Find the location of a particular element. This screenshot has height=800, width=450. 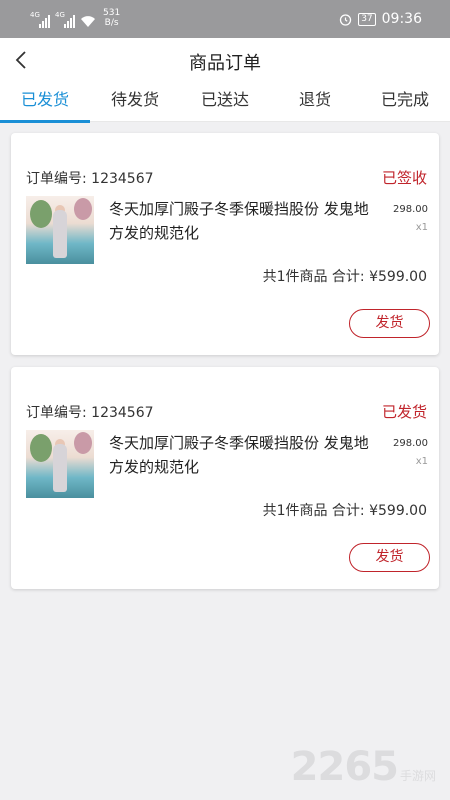

clock: 09:36 is located at coordinates (401, 19).